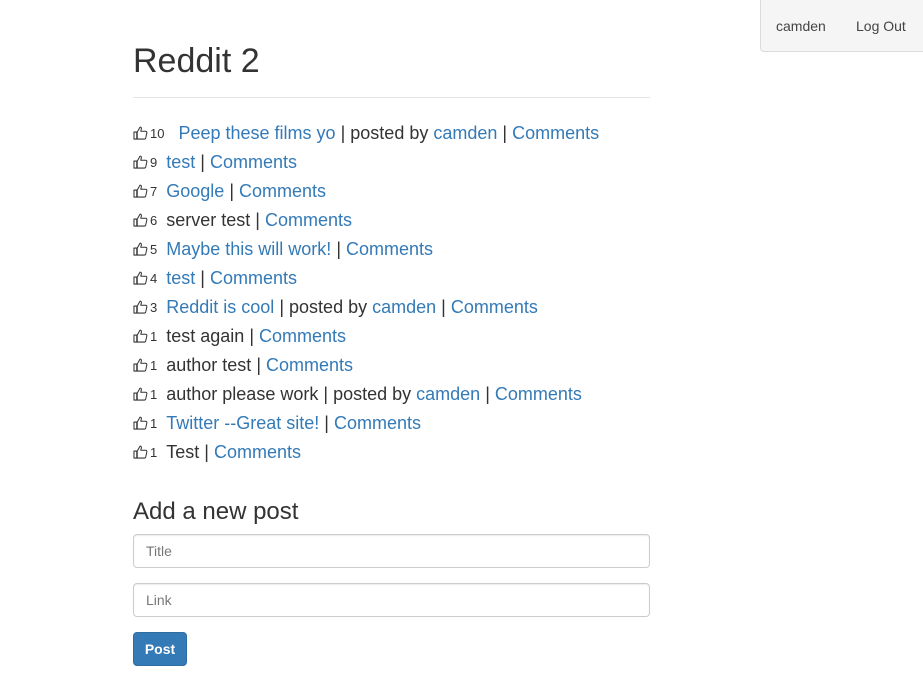 The image size is (923, 689). What do you see at coordinates (391, 336) in the screenshot?
I see `post-item: 1 test again | Comments` at bounding box center [391, 336].